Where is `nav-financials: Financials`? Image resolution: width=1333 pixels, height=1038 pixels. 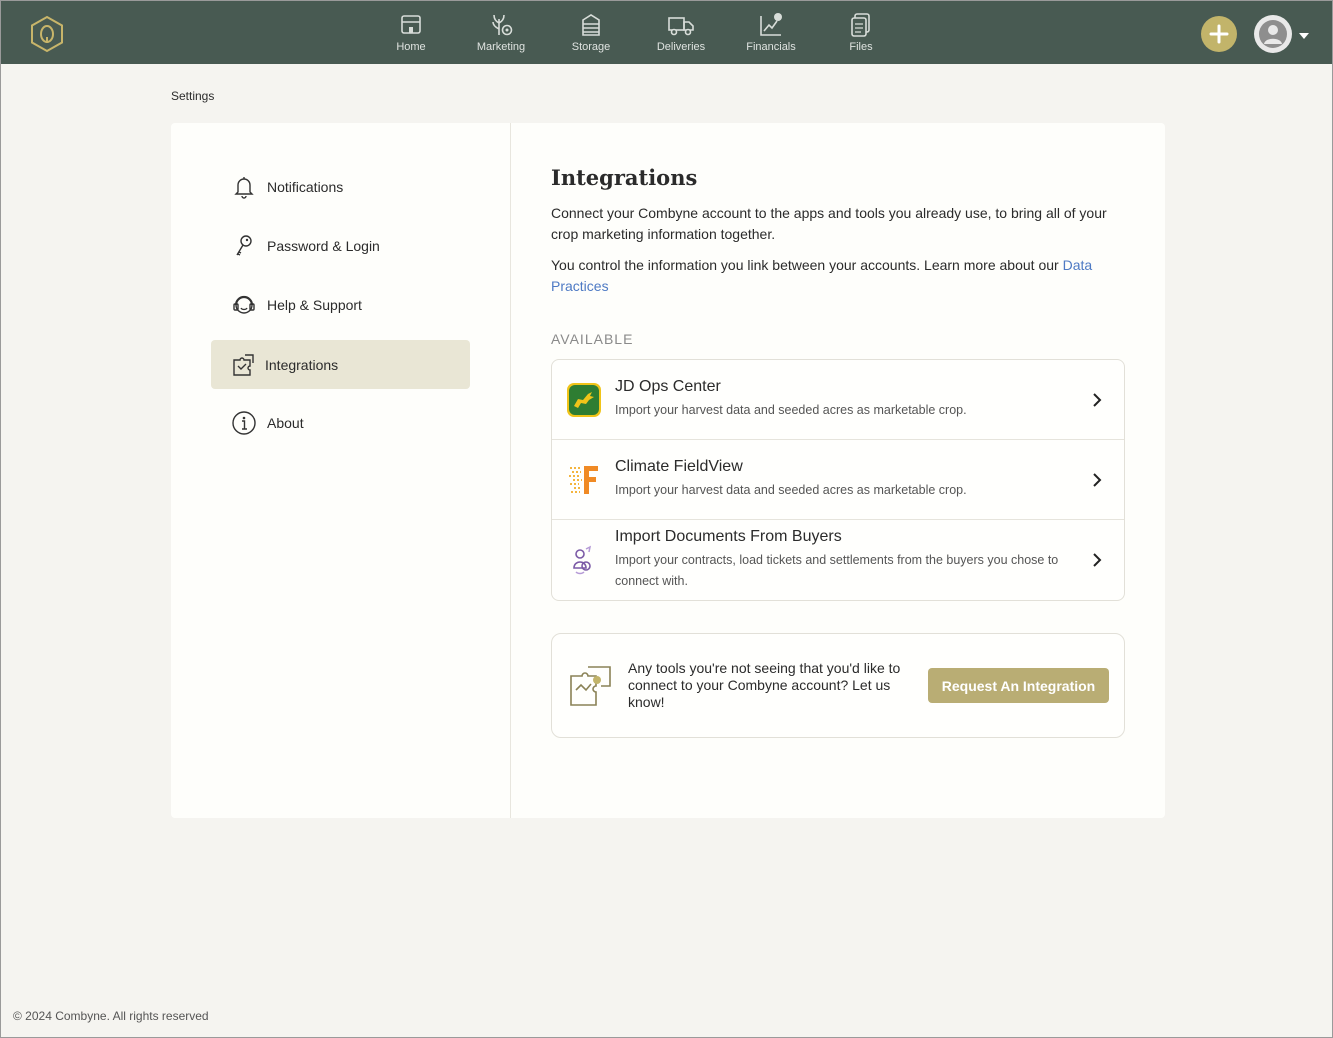
nav-financials: Financials is located at coordinates (771, 32).